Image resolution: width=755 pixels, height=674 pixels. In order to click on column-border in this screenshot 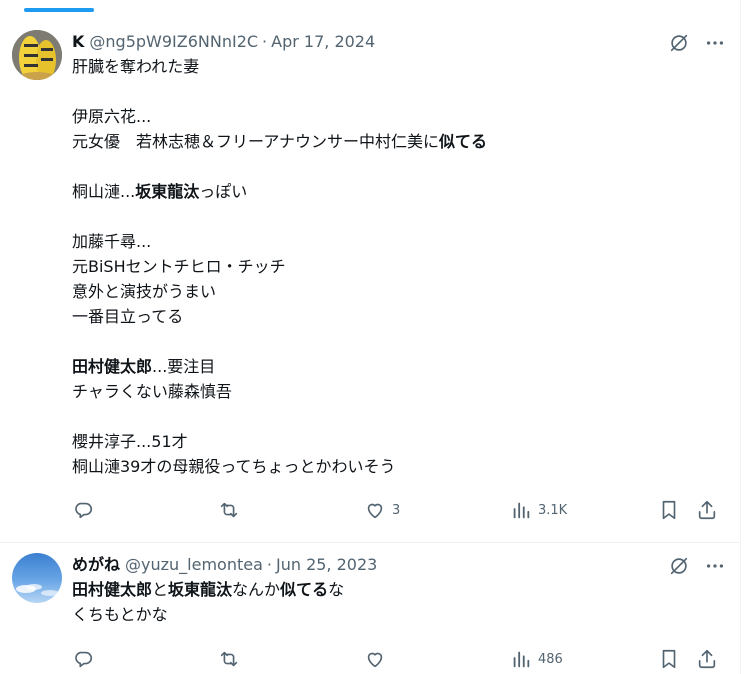, I will do `click(740, 337)`.